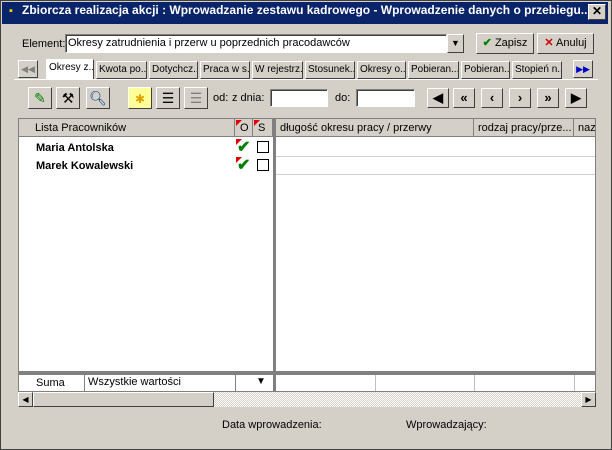 The image size is (612, 450). I want to click on delete-lines-button: ☰, so click(196, 98).